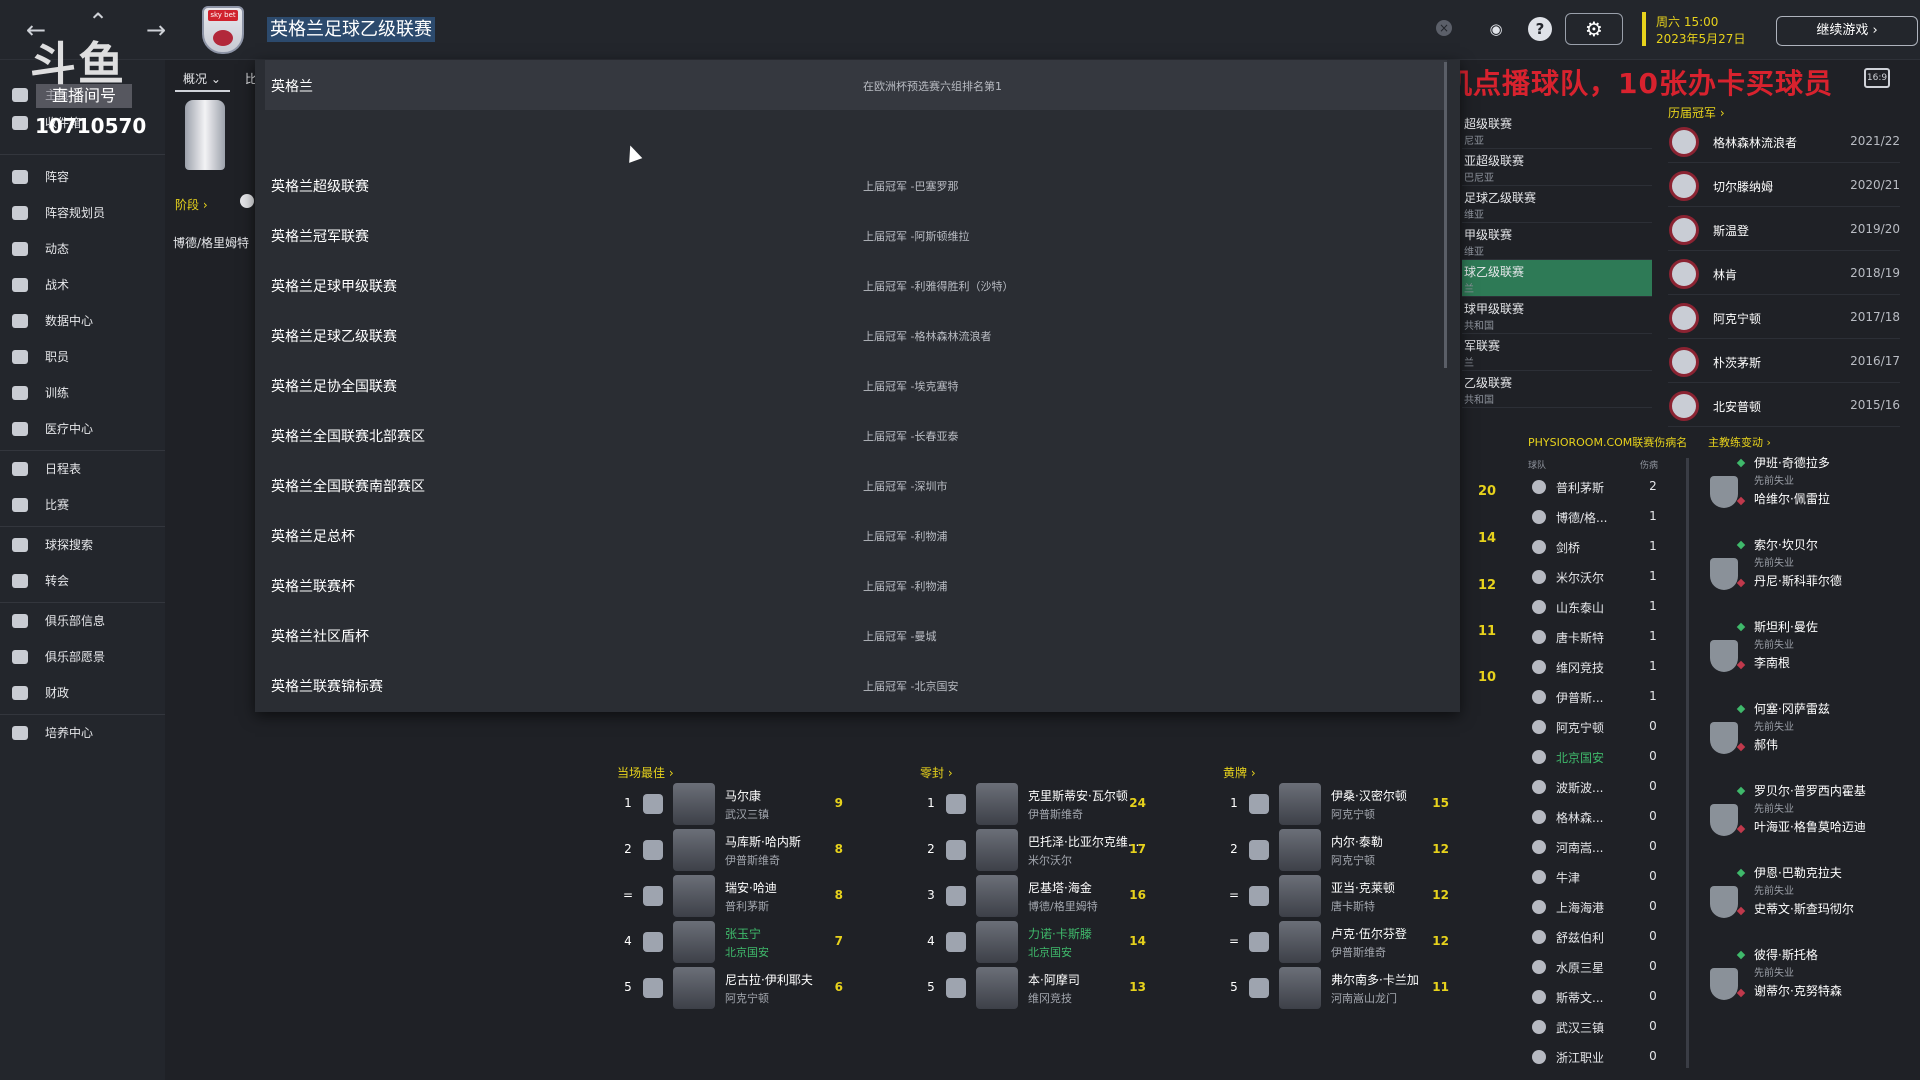  Describe the element at coordinates (82, 469) in the screenshot. I see `sidebar-item-schedule: 日程表` at that location.